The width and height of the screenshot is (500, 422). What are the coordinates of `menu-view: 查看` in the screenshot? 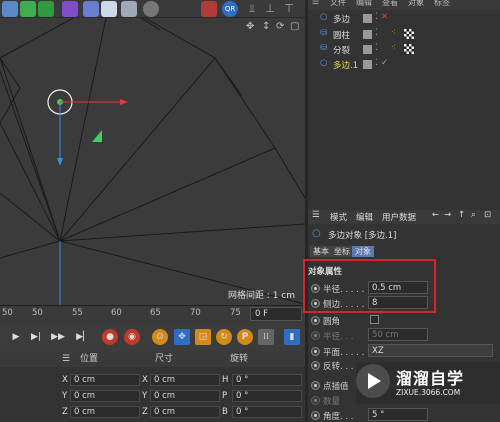 It's located at (390, 4).